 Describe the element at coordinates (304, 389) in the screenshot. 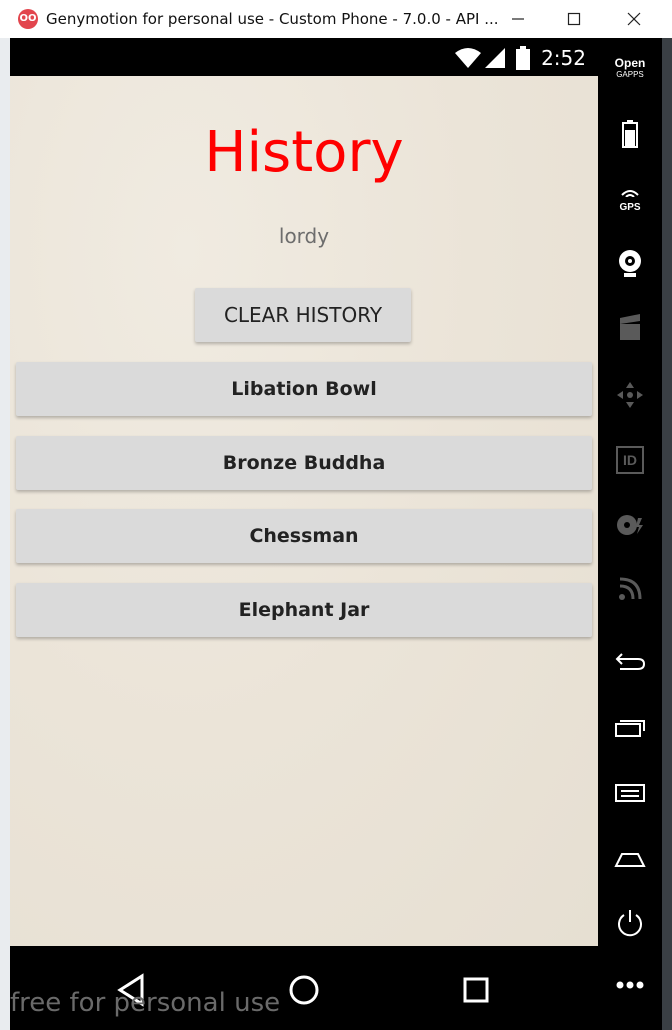

I see `history-item-button: Libation Bowl` at that location.